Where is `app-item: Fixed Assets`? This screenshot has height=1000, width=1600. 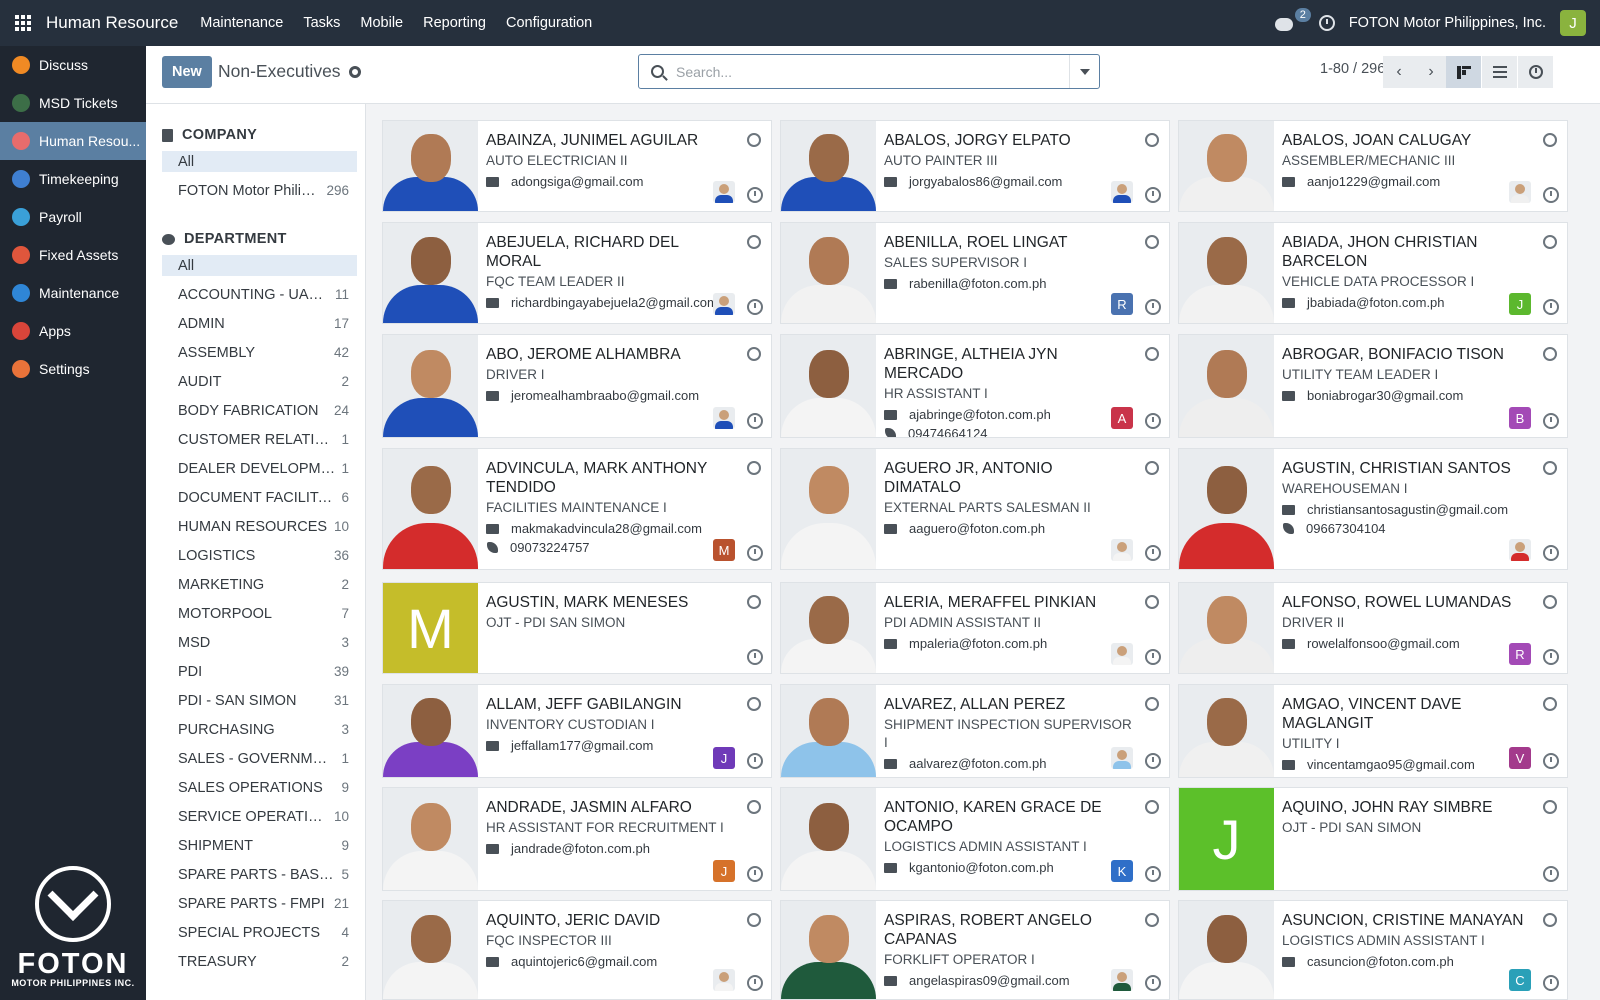 app-item: Fixed Assets is located at coordinates (73, 255).